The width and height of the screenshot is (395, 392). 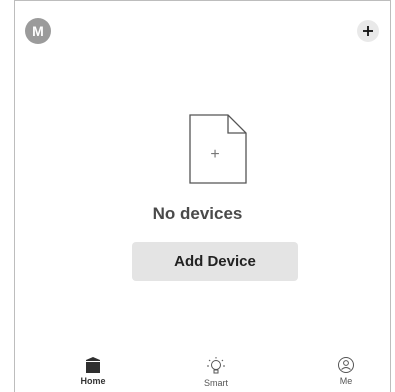 I want to click on tab-smart-label: Smart, so click(x=215, y=383).